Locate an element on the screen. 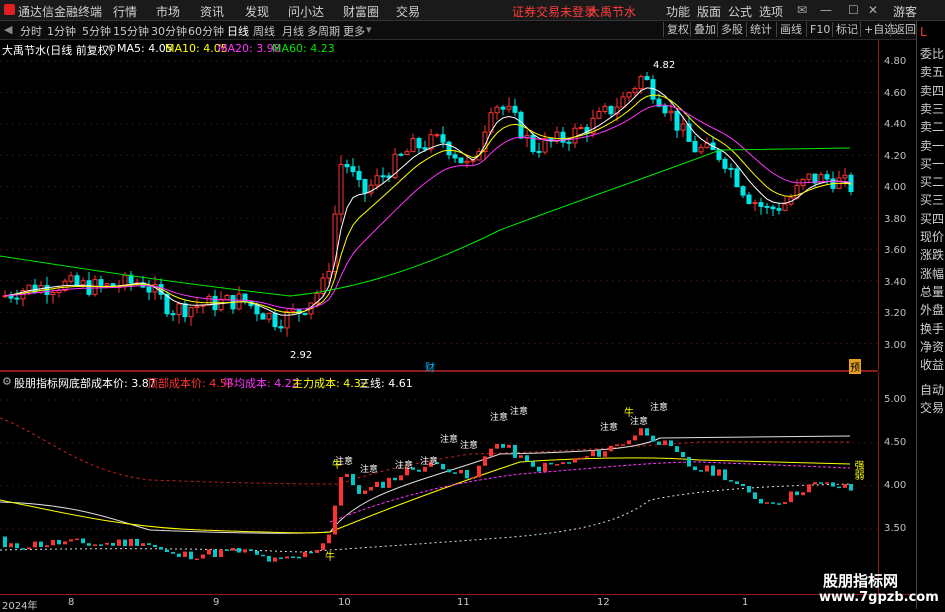 This screenshot has height=612, width=945. adjust-button: 复权 is located at coordinates (677, 29).